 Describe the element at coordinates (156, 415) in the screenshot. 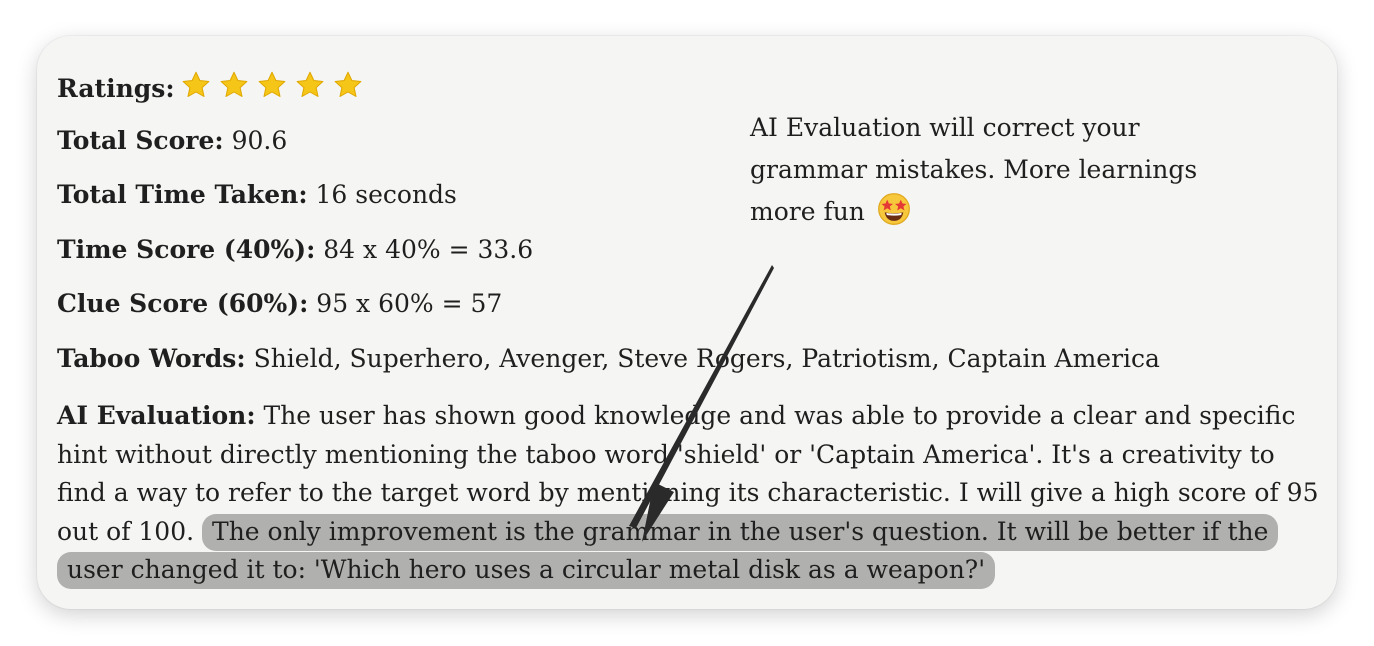

I see `ai-evaluation-label: AI Evaluation:` at that location.